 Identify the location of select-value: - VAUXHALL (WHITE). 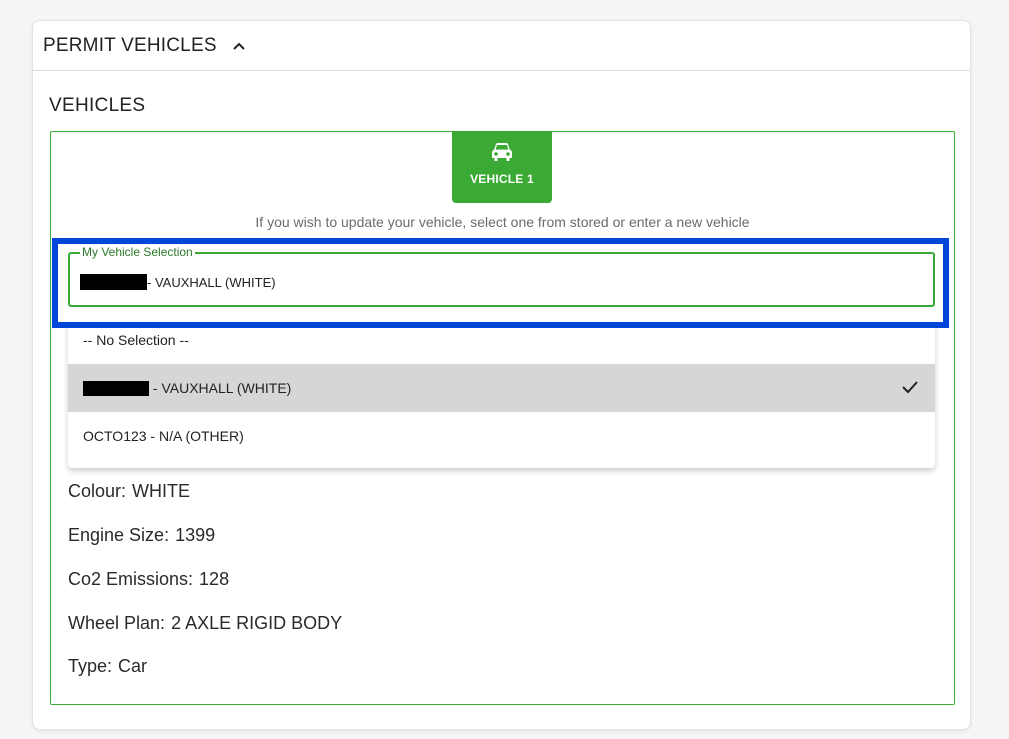
(178, 282).